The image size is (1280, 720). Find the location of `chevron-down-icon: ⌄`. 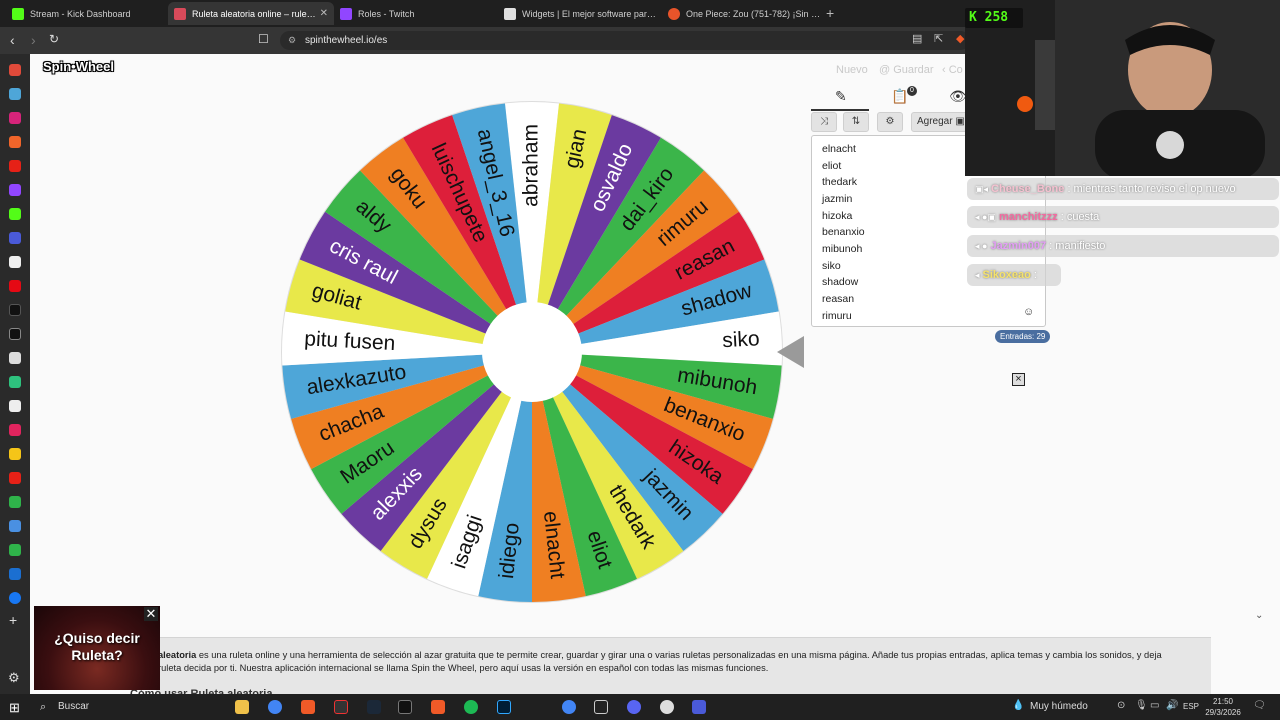

chevron-down-icon: ⌄ is located at coordinates (1259, 615).